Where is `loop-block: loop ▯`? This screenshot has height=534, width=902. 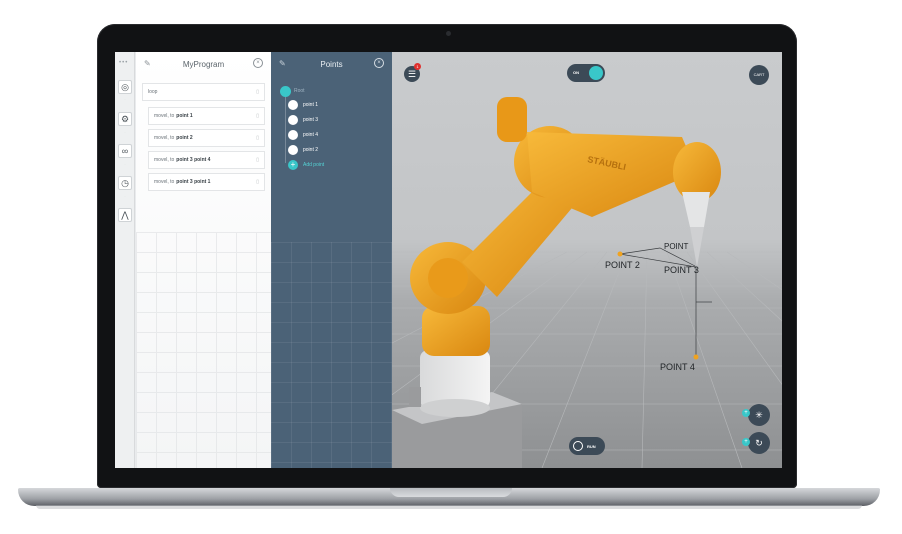
loop-block: loop ▯ is located at coordinates (203, 92).